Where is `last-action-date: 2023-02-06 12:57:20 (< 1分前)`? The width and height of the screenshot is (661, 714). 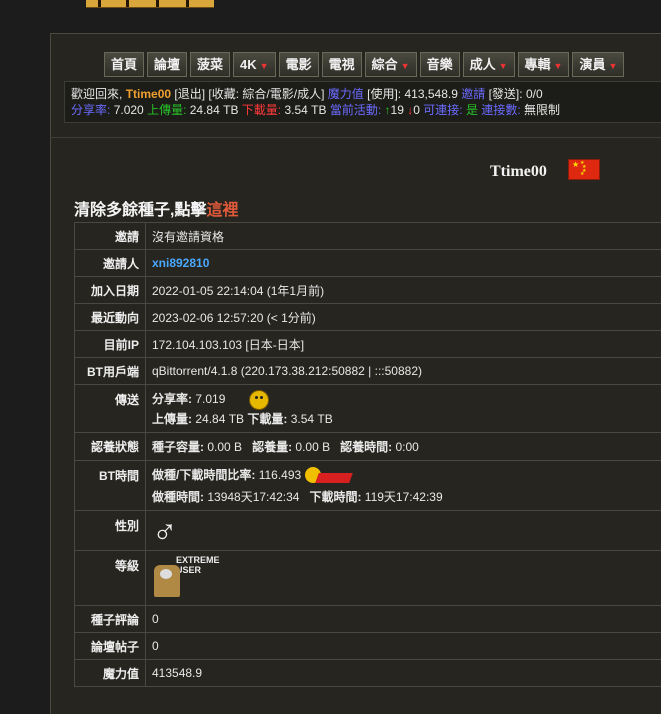 last-action-date: 2023-02-06 12:57:20 (< 1分前) is located at coordinates (403, 317).